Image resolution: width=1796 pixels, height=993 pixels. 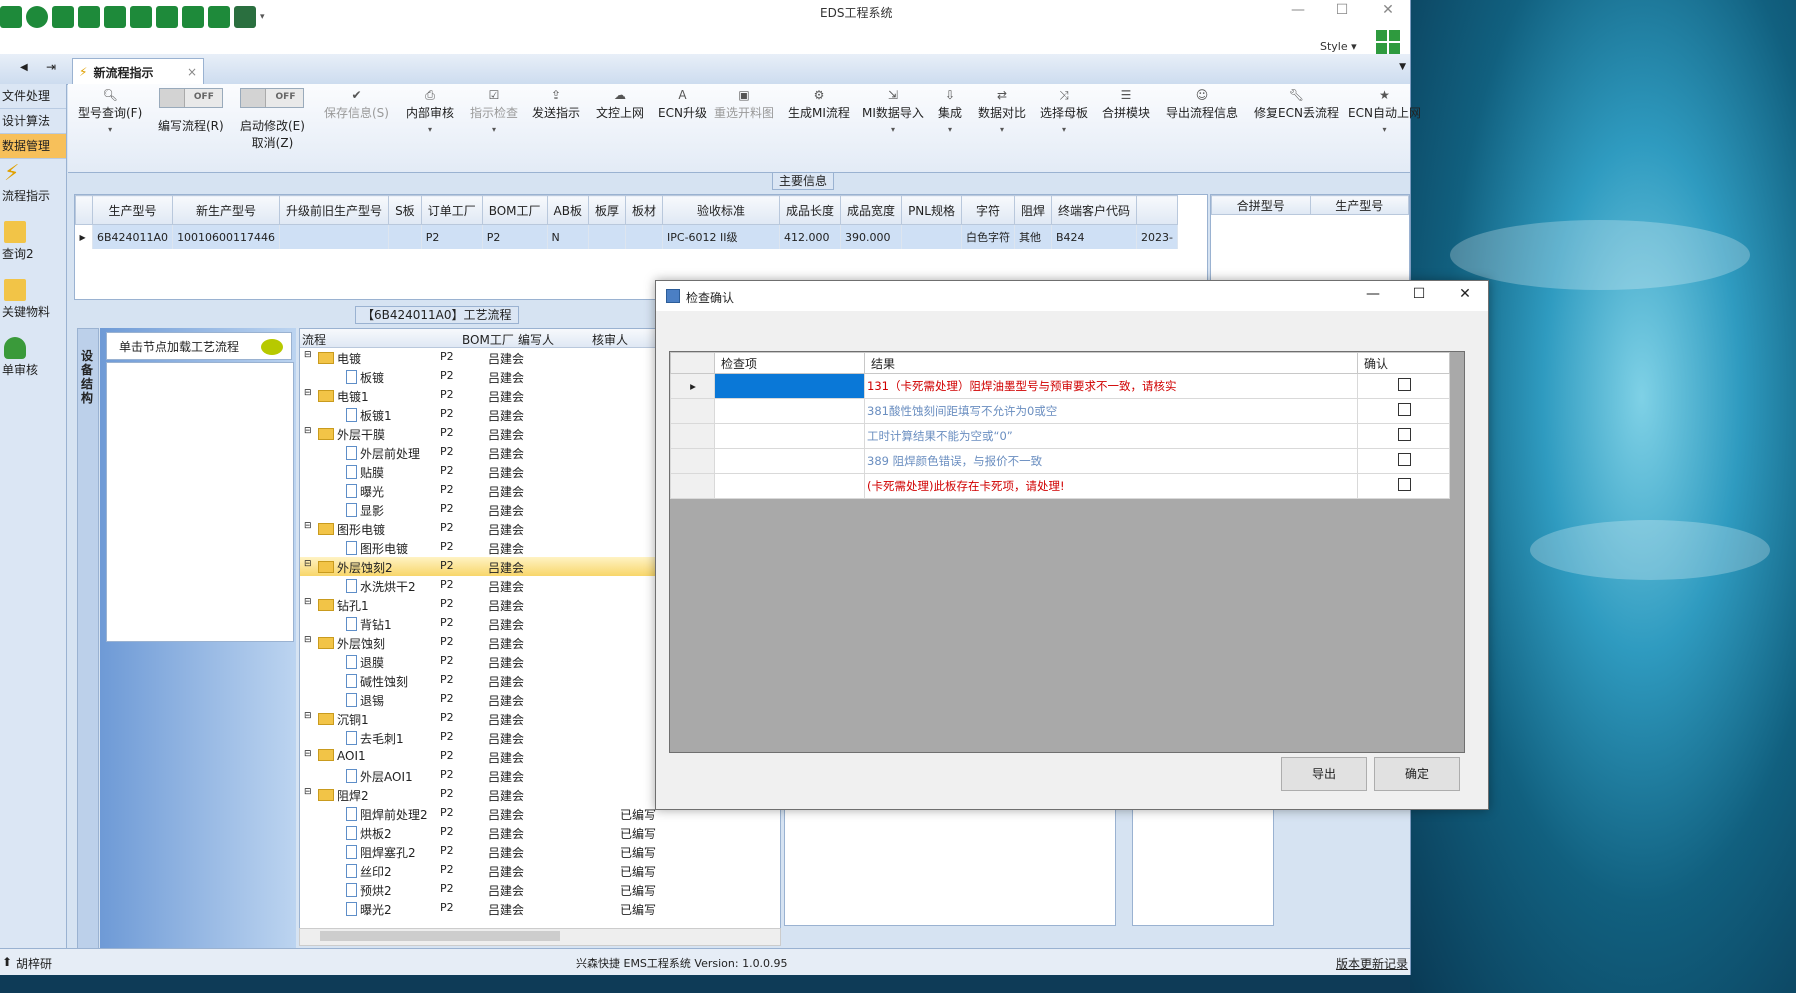 What do you see at coordinates (167, 17) in the screenshot?
I see `list-icon` at bounding box center [167, 17].